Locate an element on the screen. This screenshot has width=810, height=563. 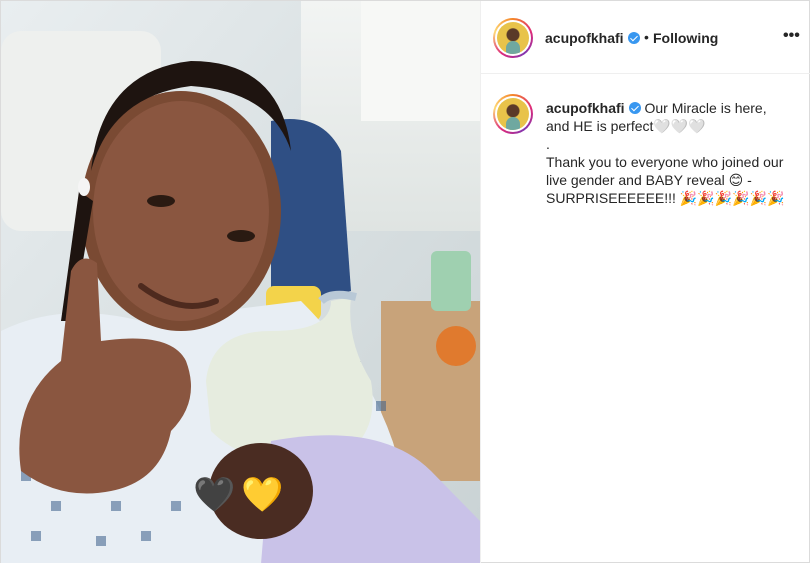
avatar-frame is located at coordinates (513, 38).